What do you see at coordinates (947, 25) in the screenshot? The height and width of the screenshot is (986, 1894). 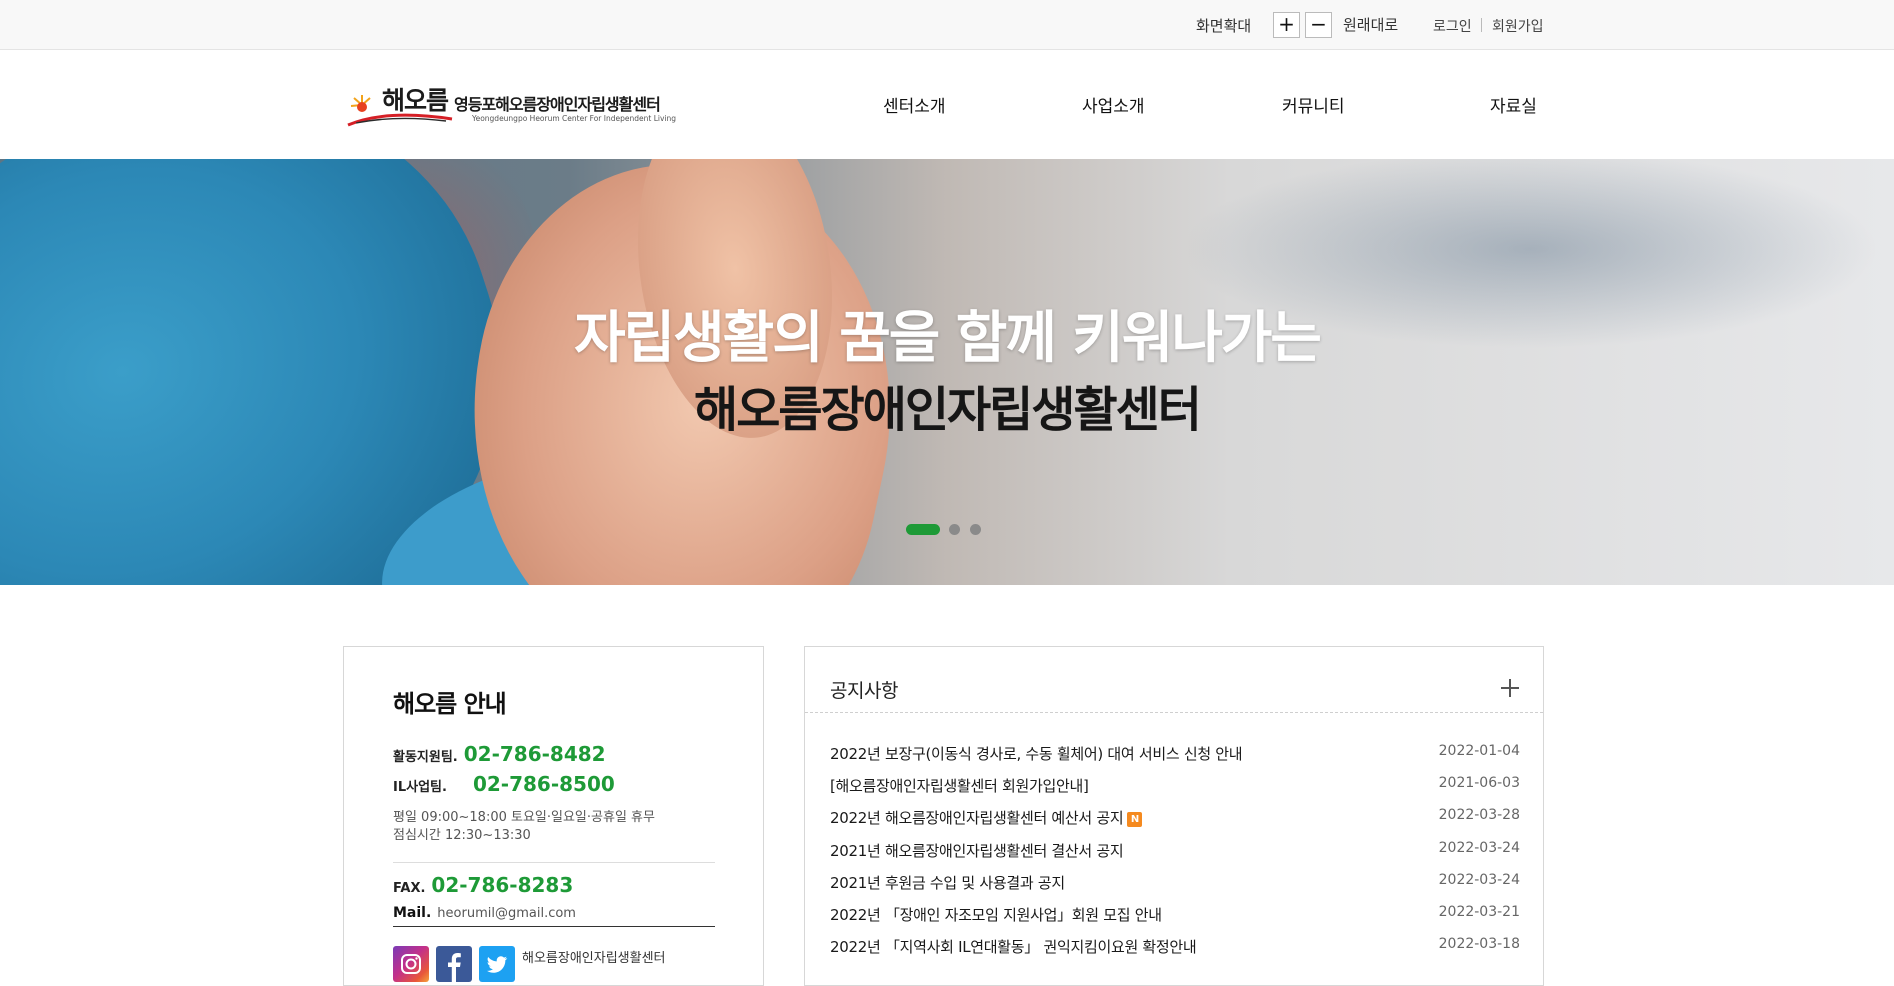 I see `utility-bar: 화면확대 + − 원래대로 로그인 회원가입` at bounding box center [947, 25].